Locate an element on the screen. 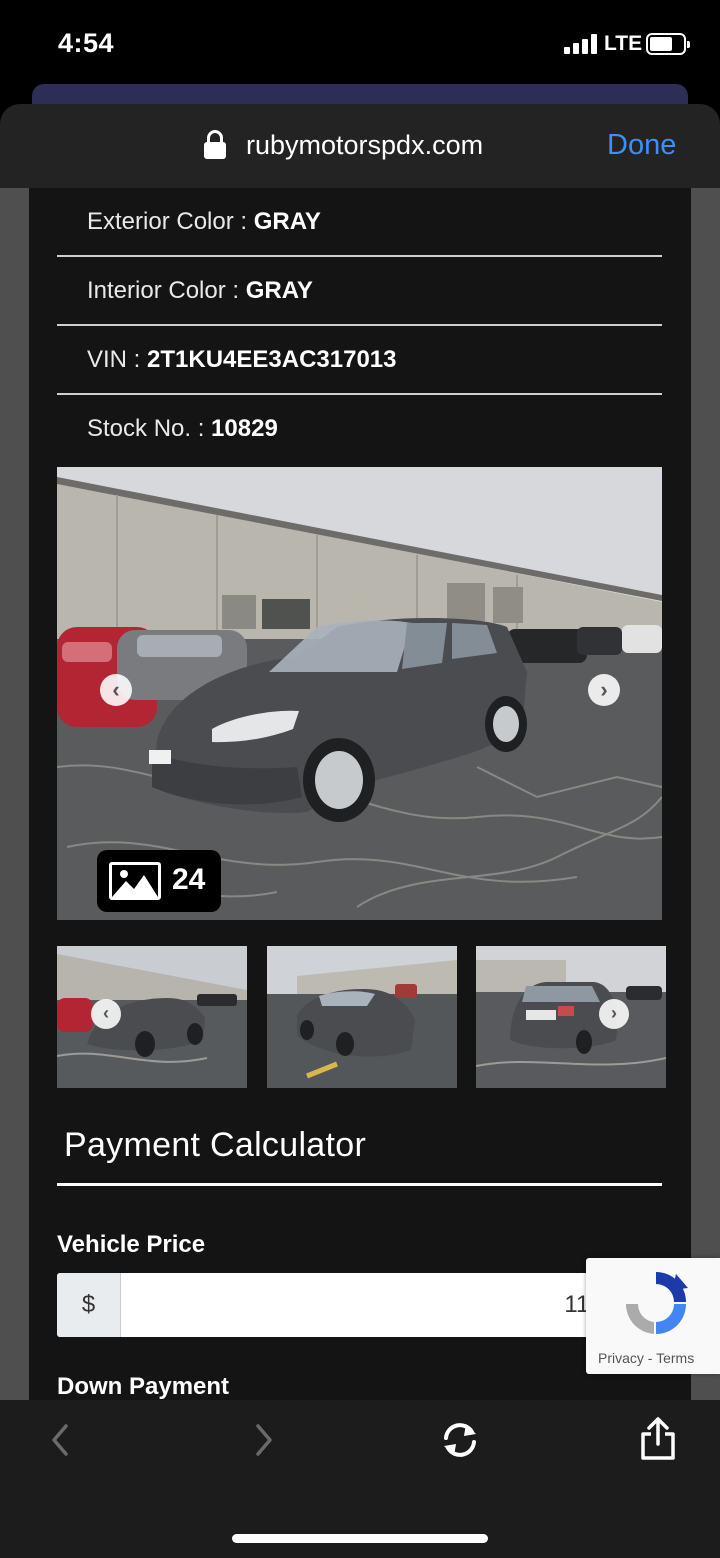 The height and width of the screenshot is (1558, 720). spec-row-exterior-color: Exterior Color : GRAY is located at coordinates (359, 222).